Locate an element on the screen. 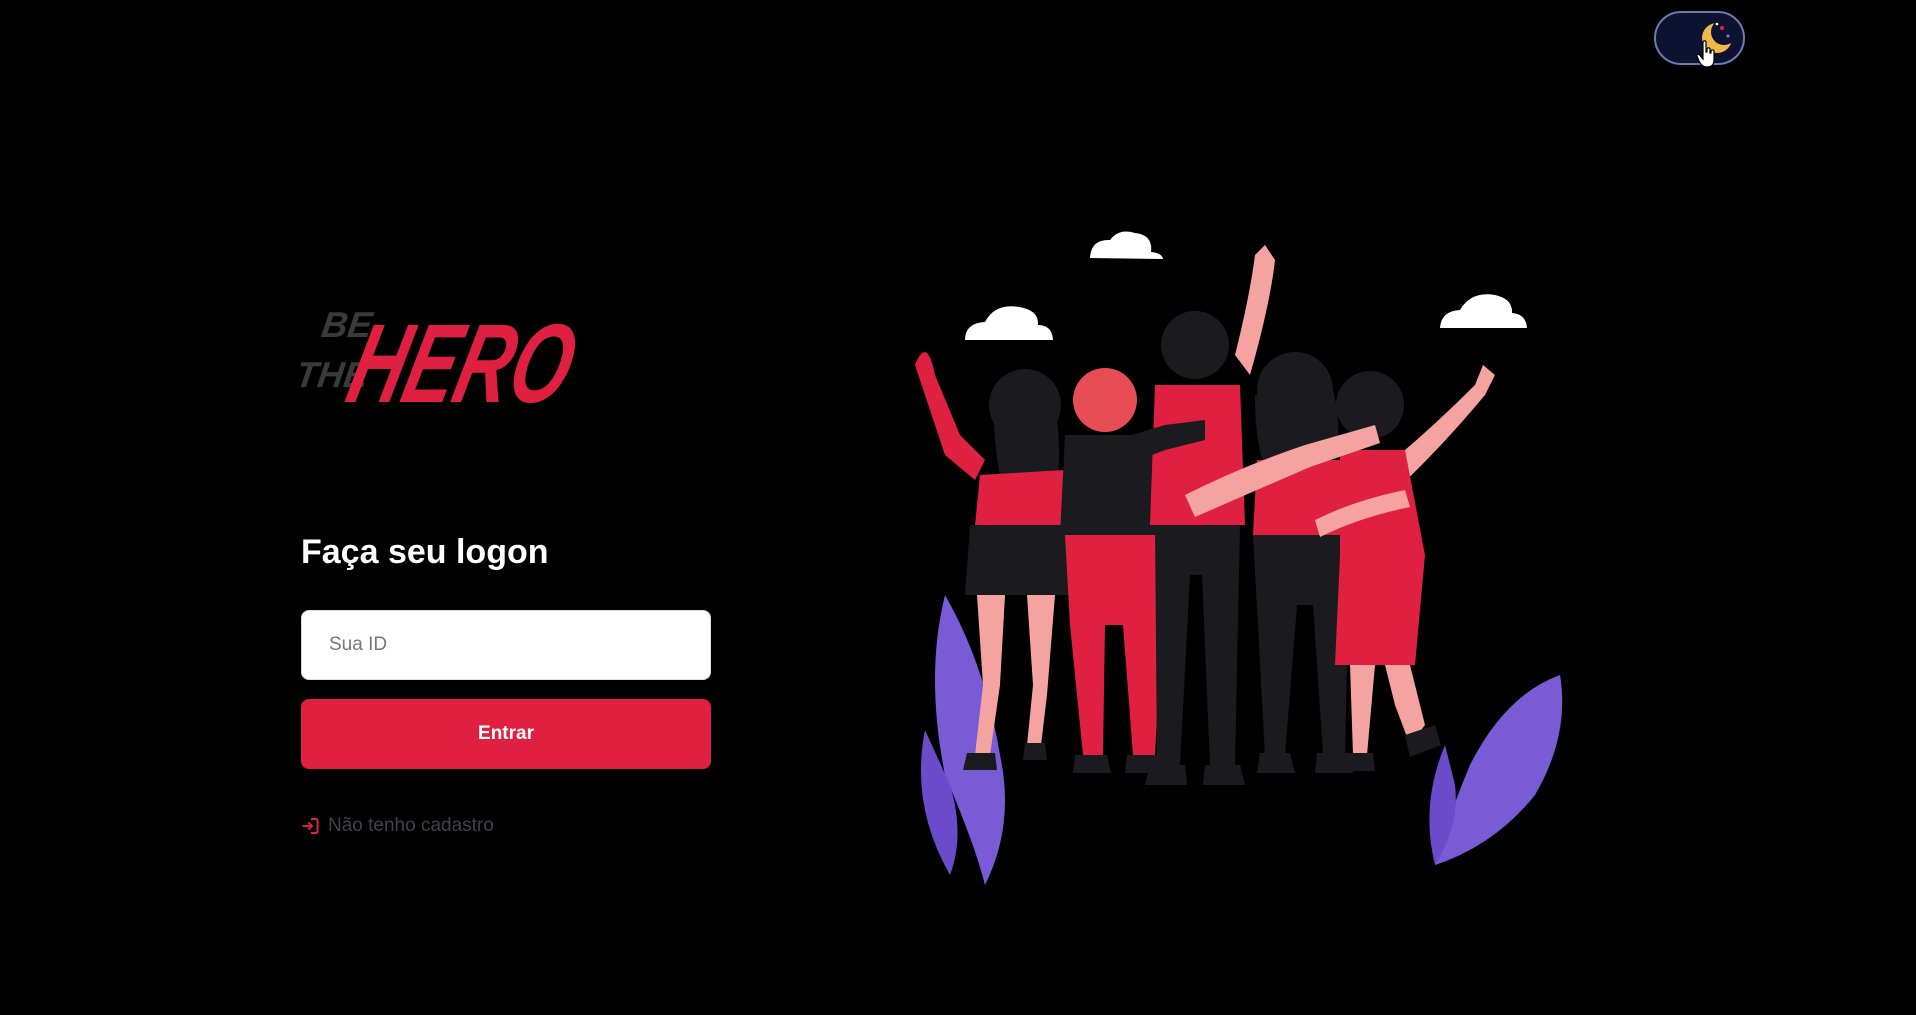 The image size is (1916, 1015). log-in-icon is located at coordinates (310, 826).